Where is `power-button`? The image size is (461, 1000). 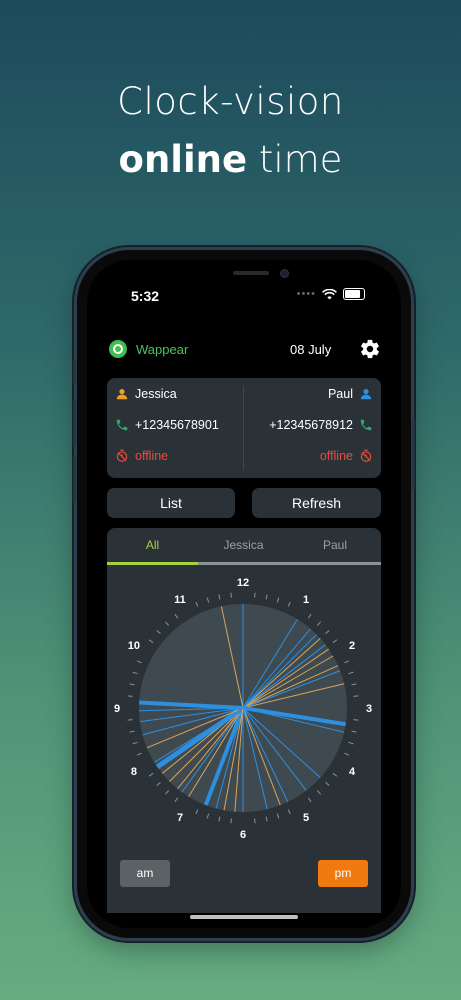 power-button is located at coordinates (413, 455).